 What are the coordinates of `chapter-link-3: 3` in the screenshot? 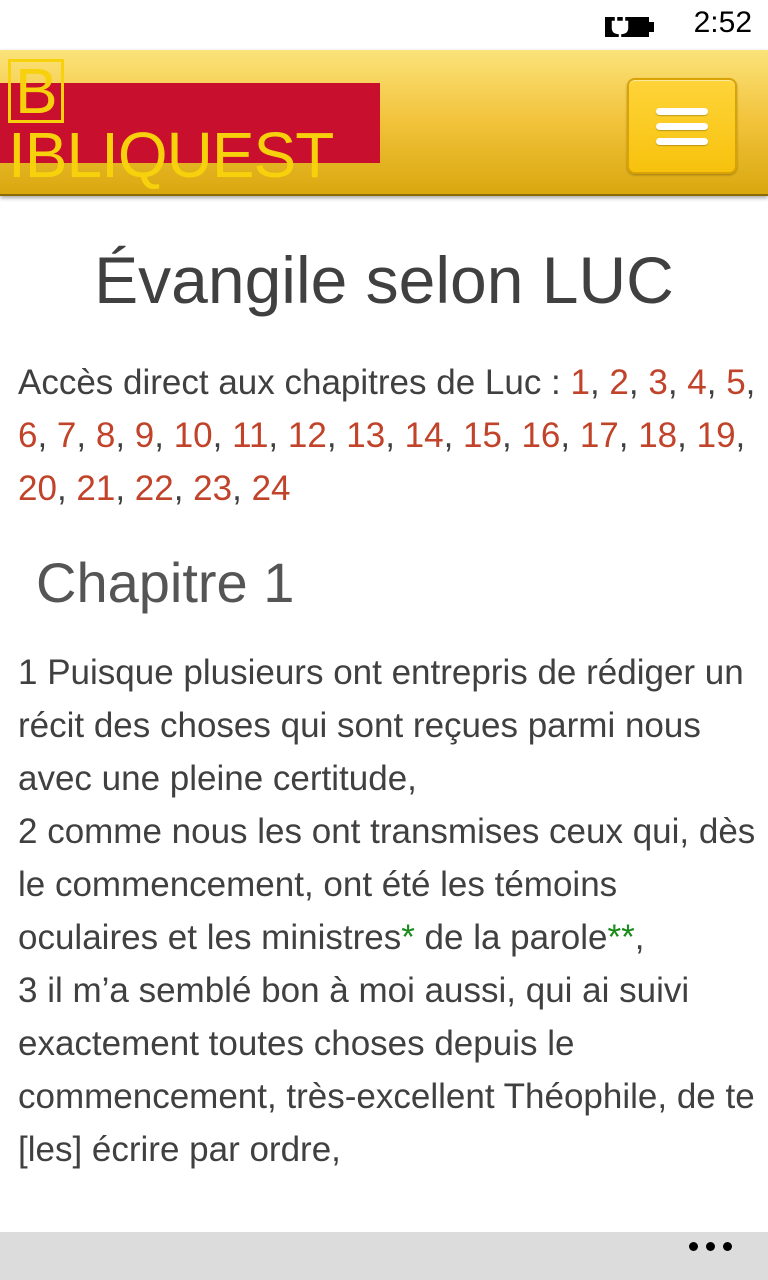 It's located at (657, 382).